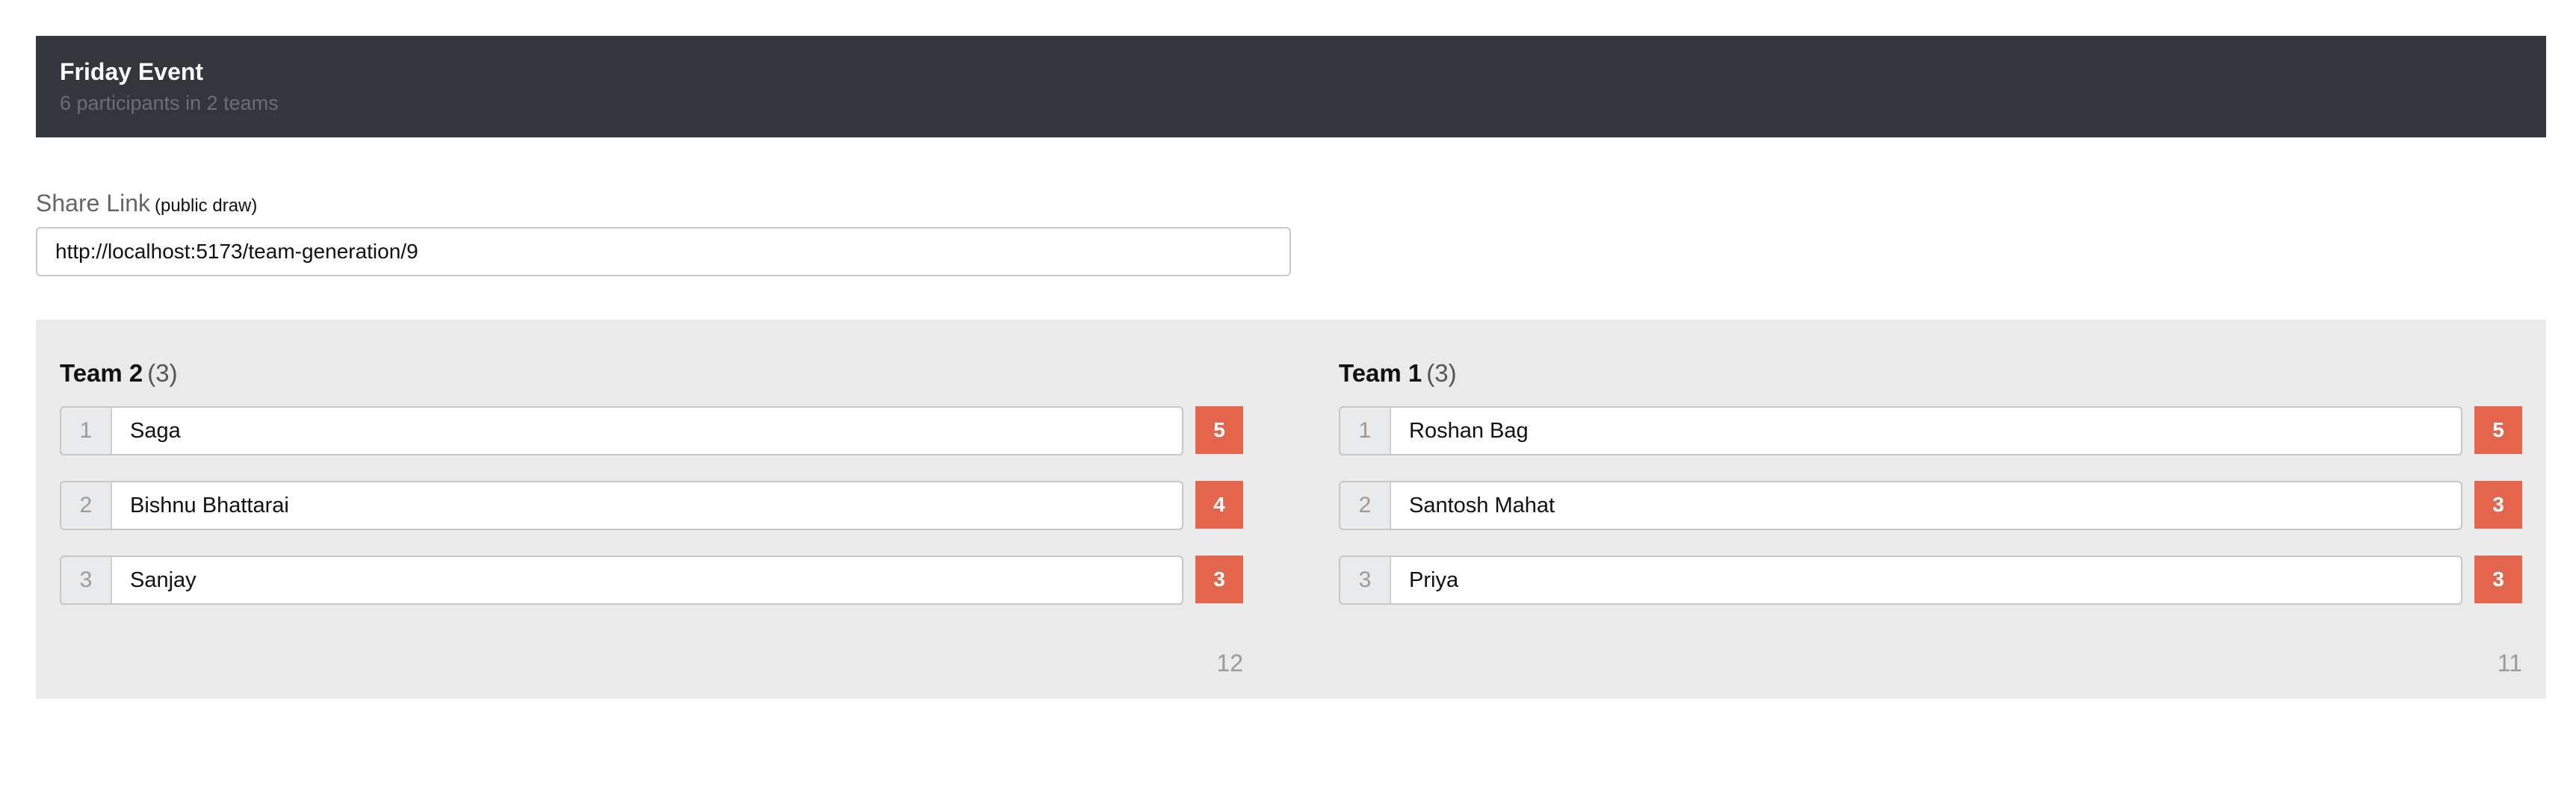 This screenshot has width=2576, height=790. I want to click on member-score-badge: 4, so click(1219, 505).